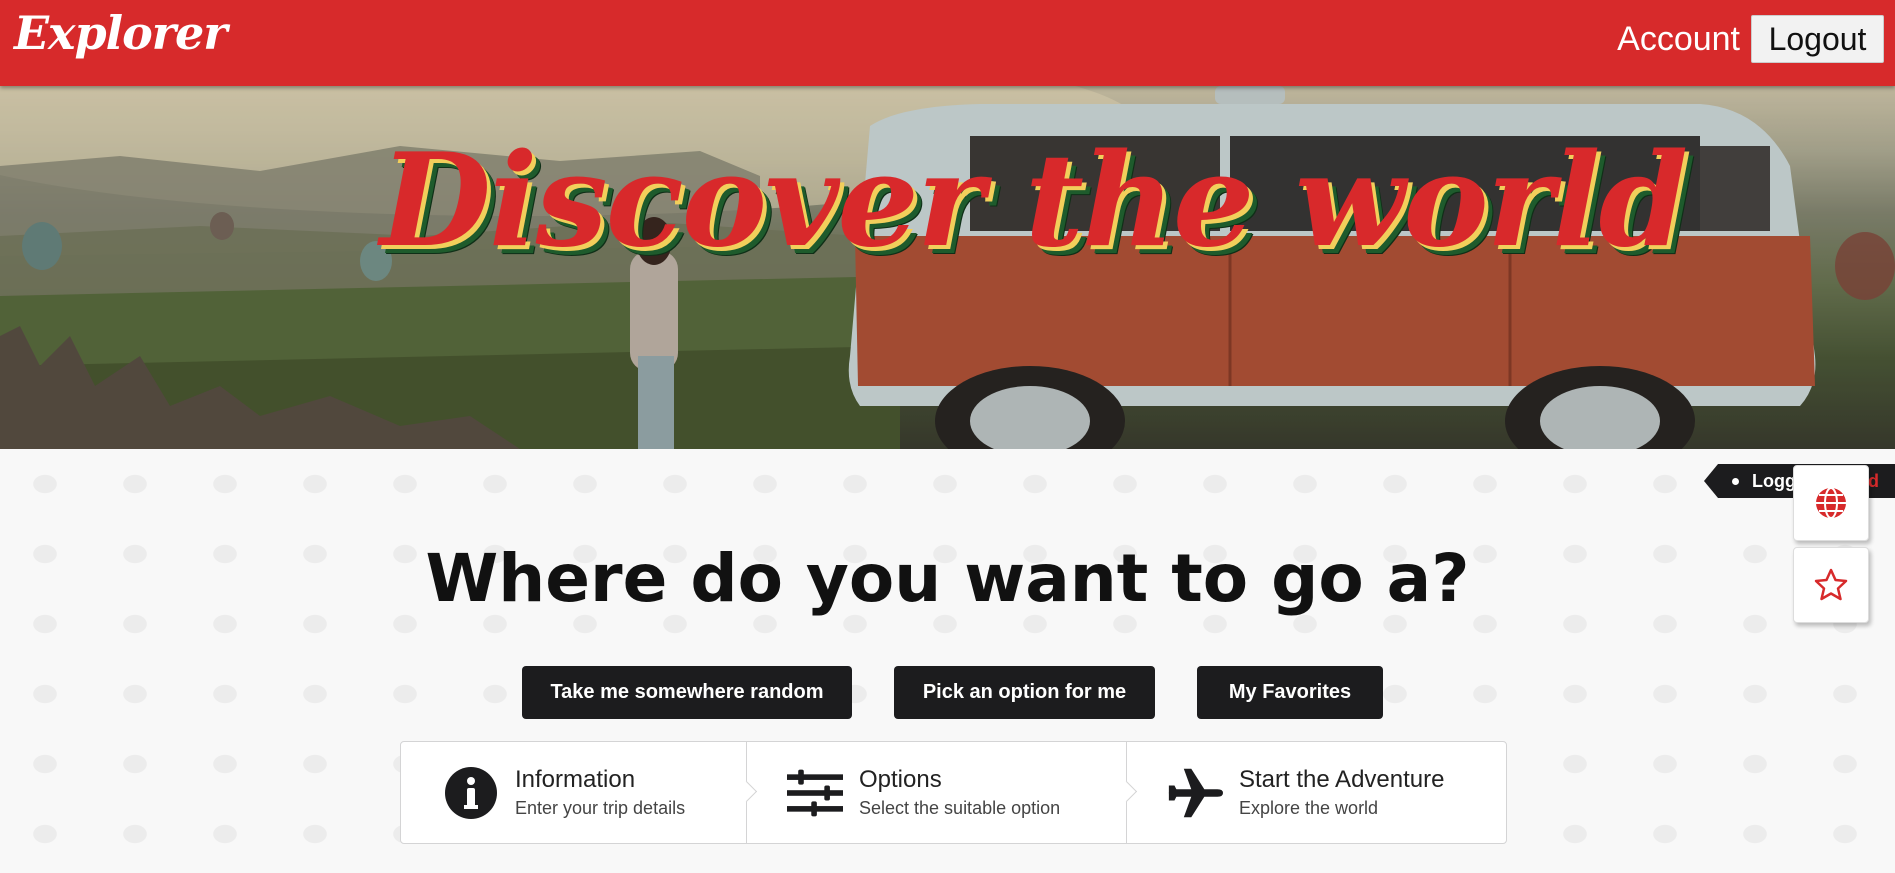 The height and width of the screenshot is (873, 1895). I want to click on step-options: Options Select the suitable option, so click(942, 792).